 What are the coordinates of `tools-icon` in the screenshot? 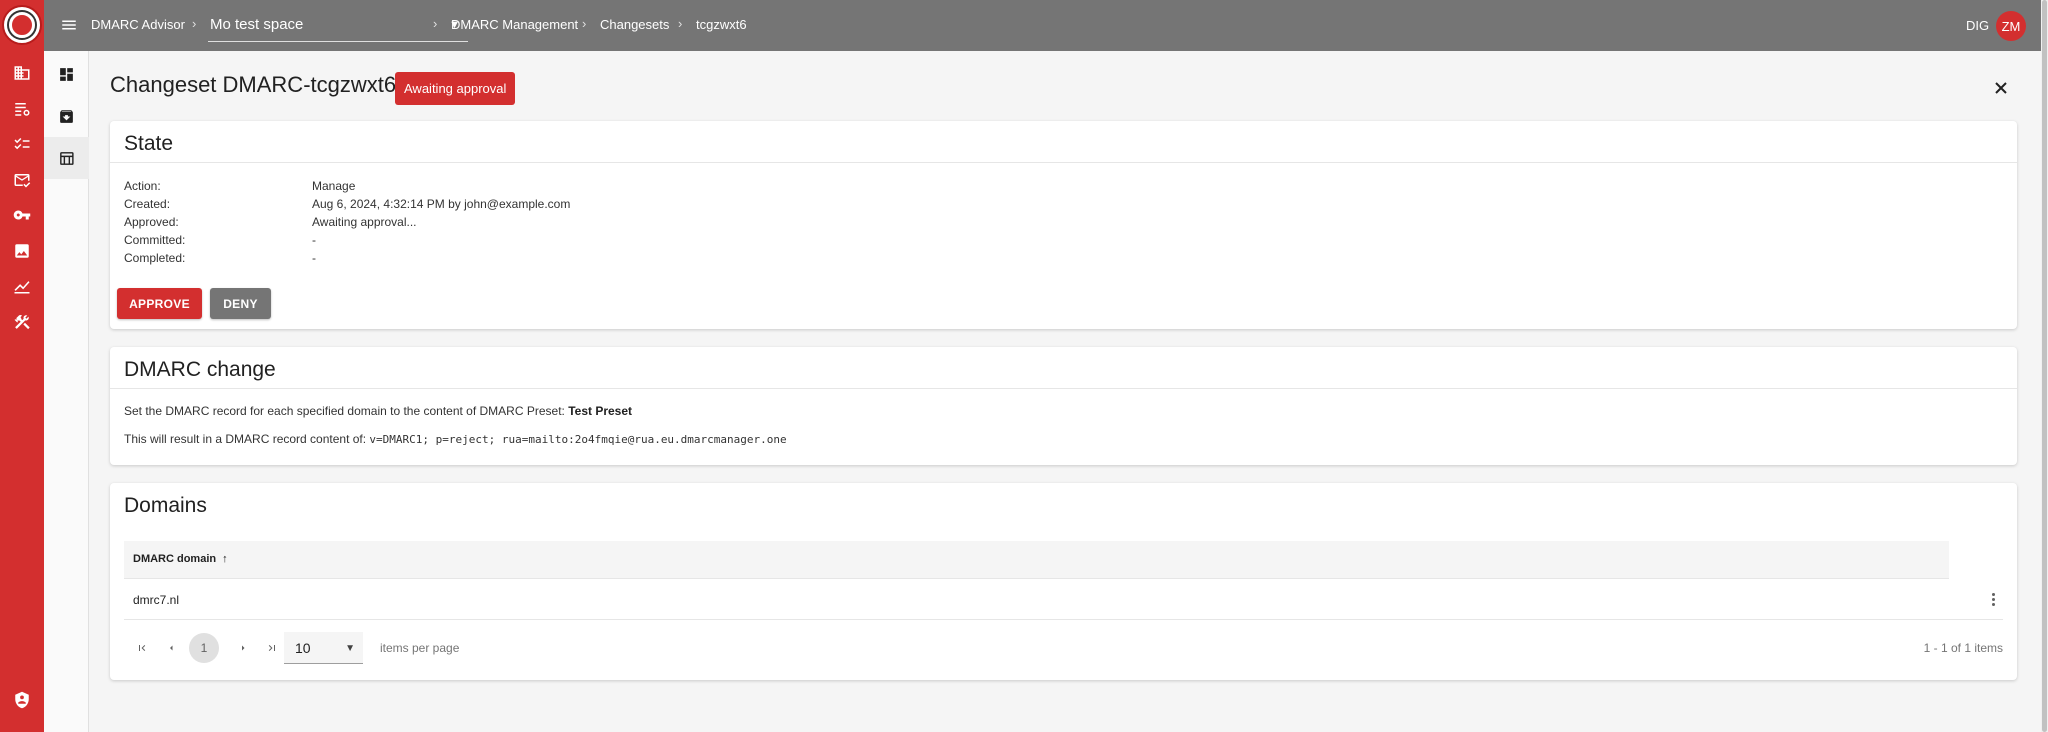 It's located at (22, 322).